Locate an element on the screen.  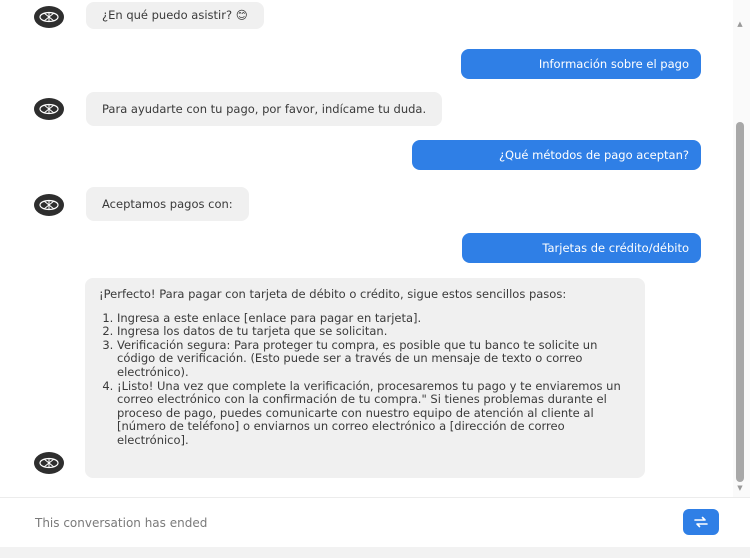
conversation-status: This conversation has ended is located at coordinates (121, 523).